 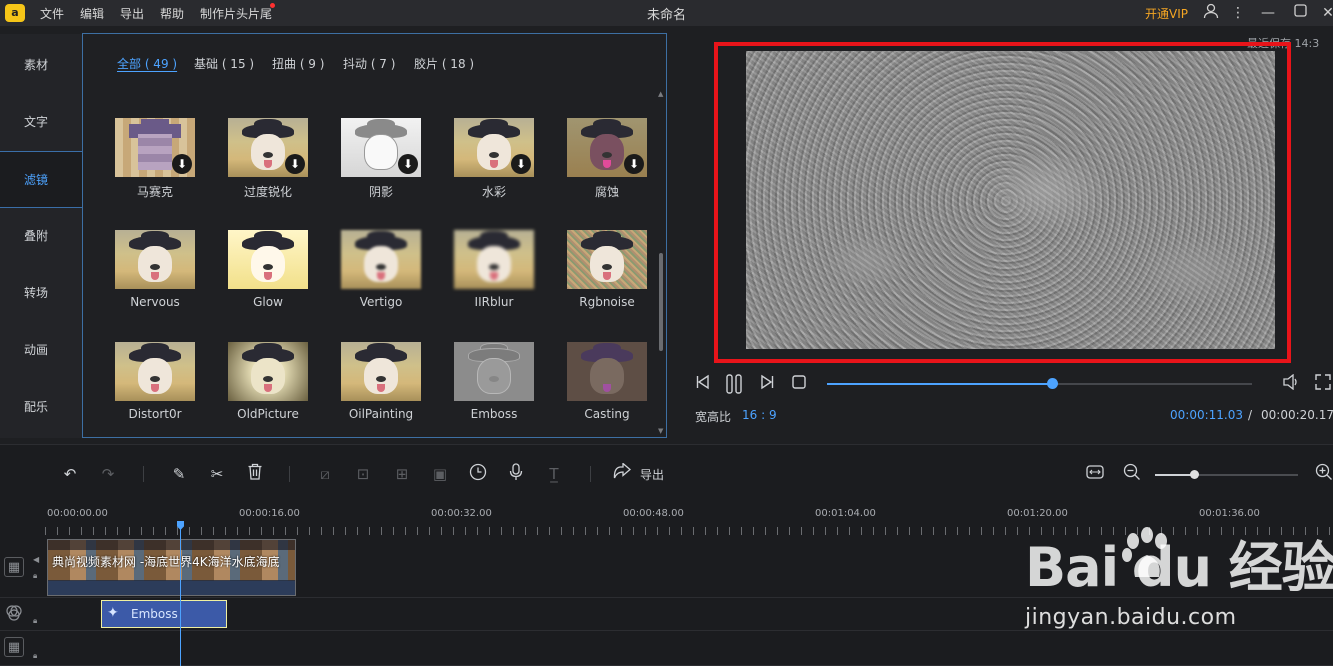 What do you see at coordinates (132, 13) in the screenshot?
I see `menu-export: 导出` at bounding box center [132, 13].